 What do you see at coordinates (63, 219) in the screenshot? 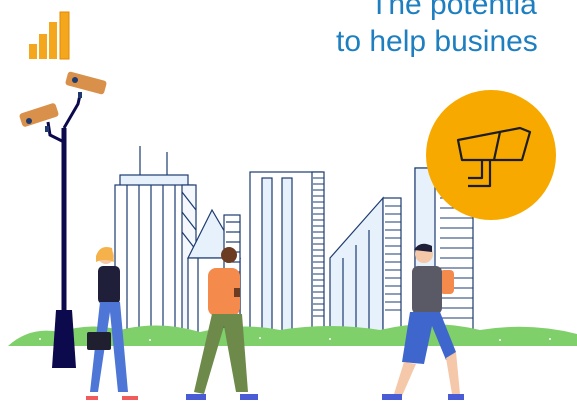
I see `camera-pole` at bounding box center [63, 219].